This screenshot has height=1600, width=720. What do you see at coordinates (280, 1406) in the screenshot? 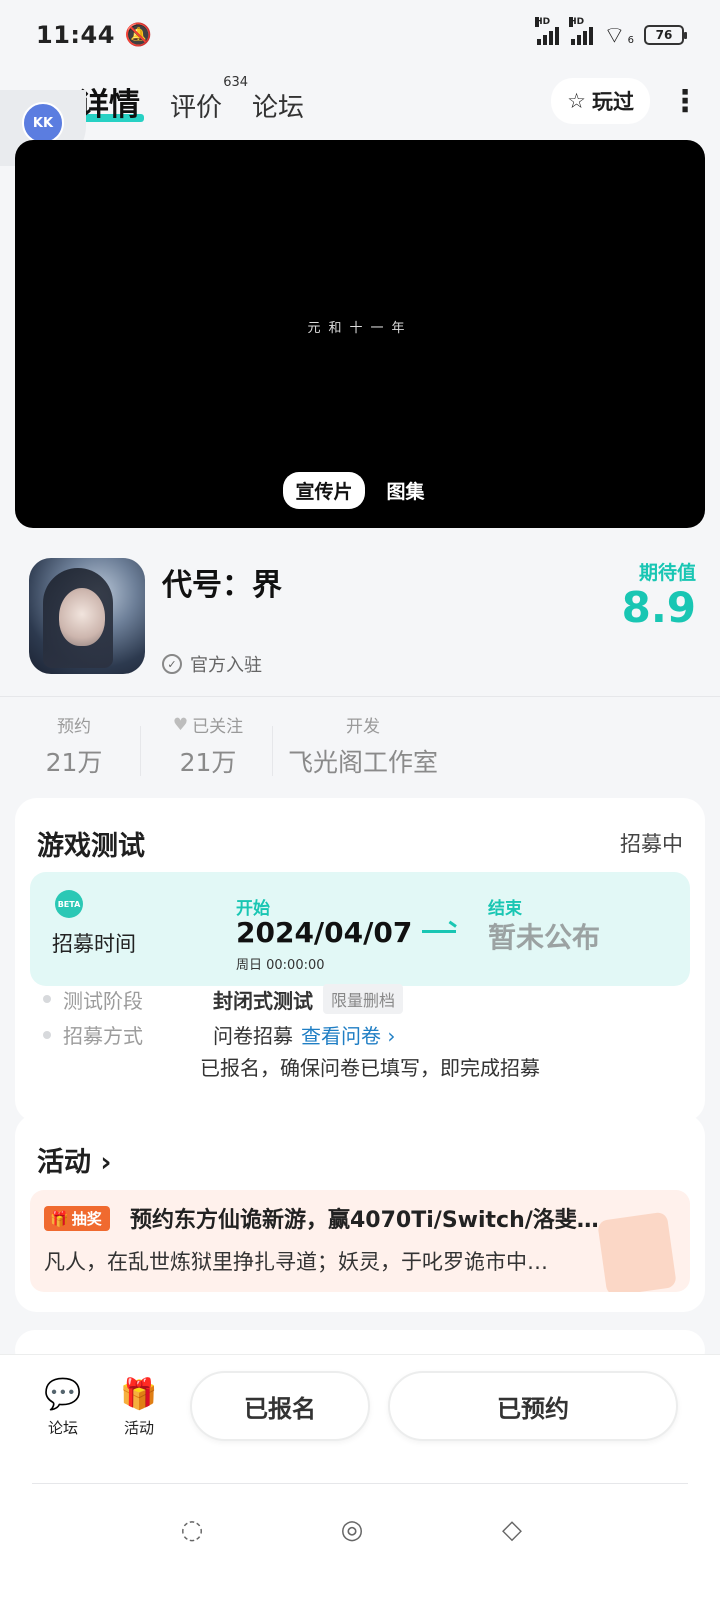
I see `registered-button: 已报名` at bounding box center [280, 1406].